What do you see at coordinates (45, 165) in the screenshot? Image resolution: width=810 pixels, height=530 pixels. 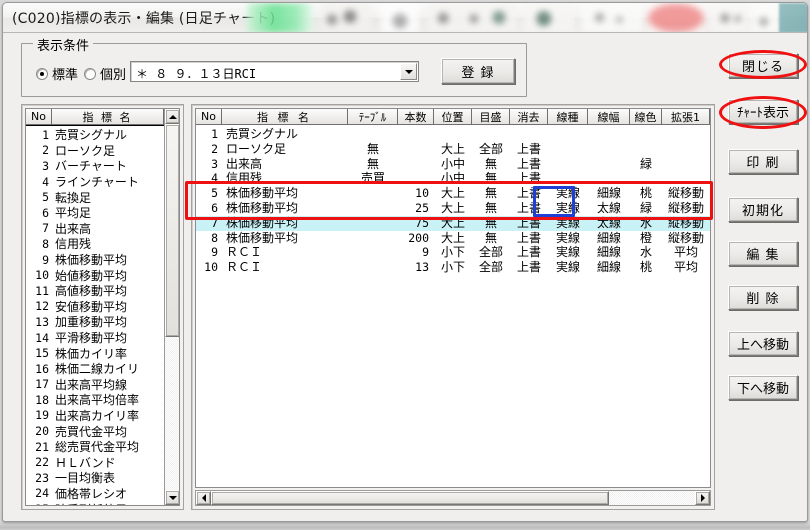 I see `indicator-list-item-no: 3` at bounding box center [45, 165].